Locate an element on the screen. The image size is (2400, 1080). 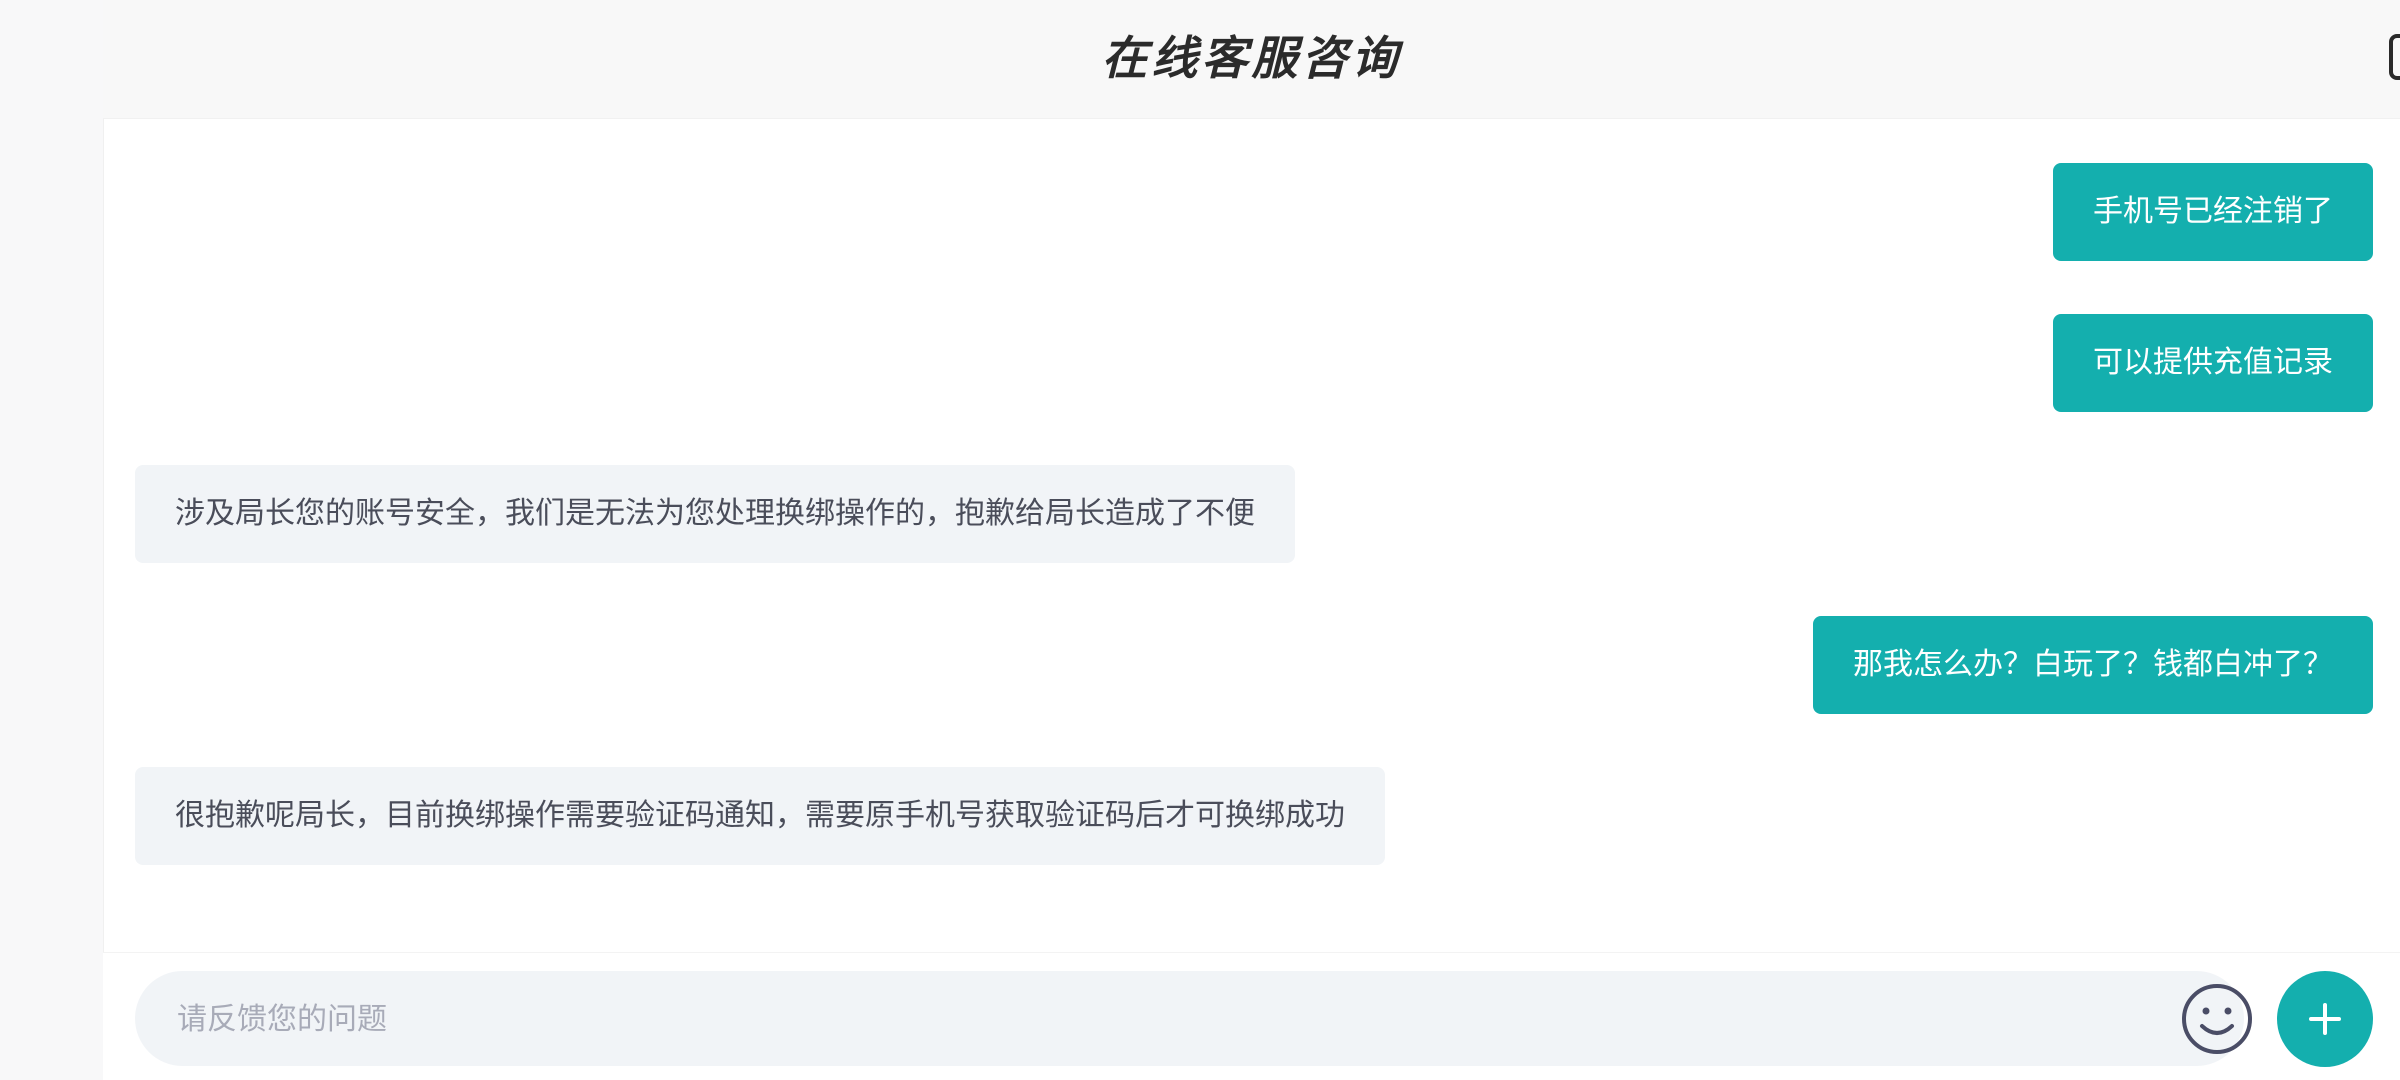
message-bubble-agent: 很抱歉呢局长，目前换绑操作需要验证码通知，需要原手机号获取验证码后才可换绑成功 is located at coordinates (760, 816).